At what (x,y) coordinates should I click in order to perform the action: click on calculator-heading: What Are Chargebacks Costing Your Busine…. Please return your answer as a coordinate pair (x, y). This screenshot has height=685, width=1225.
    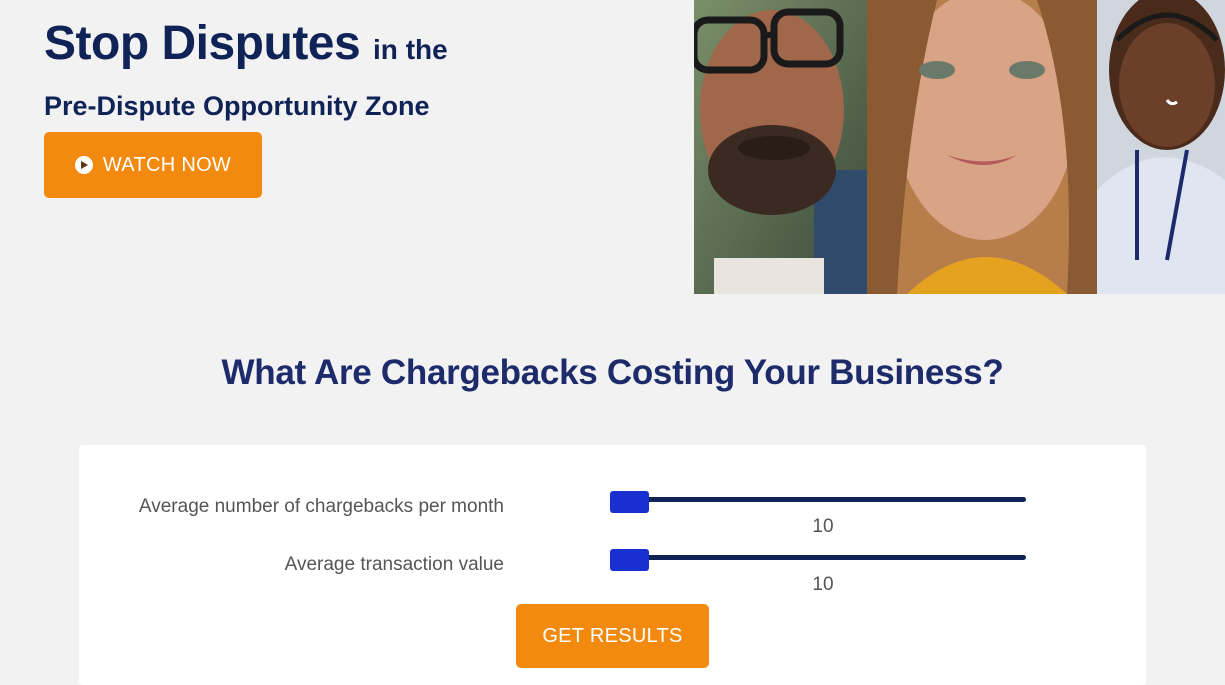
    Looking at the image, I should click on (612, 372).